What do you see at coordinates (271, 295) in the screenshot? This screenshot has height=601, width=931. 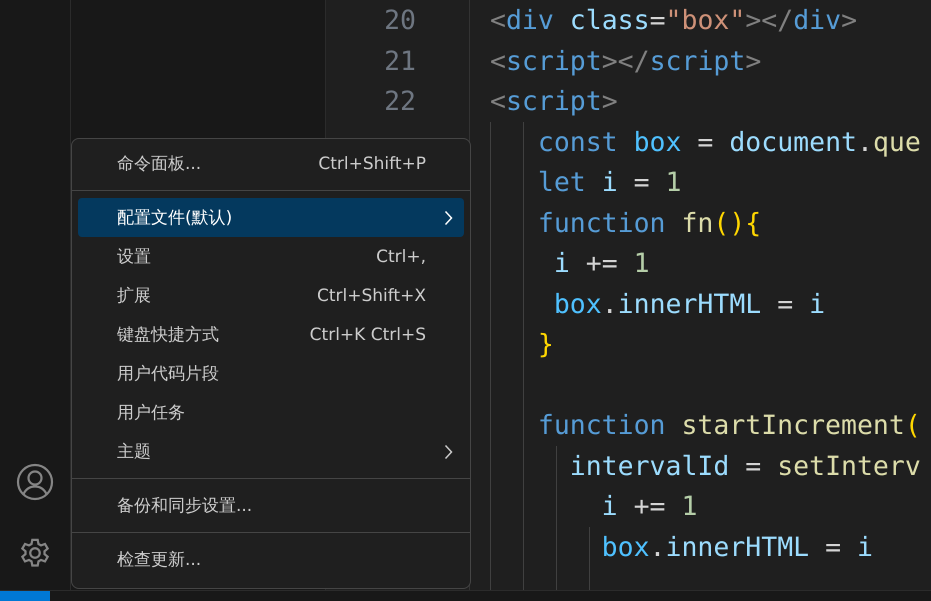 I see `menu-item: 扩展 Ctrl+Shift+X` at bounding box center [271, 295].